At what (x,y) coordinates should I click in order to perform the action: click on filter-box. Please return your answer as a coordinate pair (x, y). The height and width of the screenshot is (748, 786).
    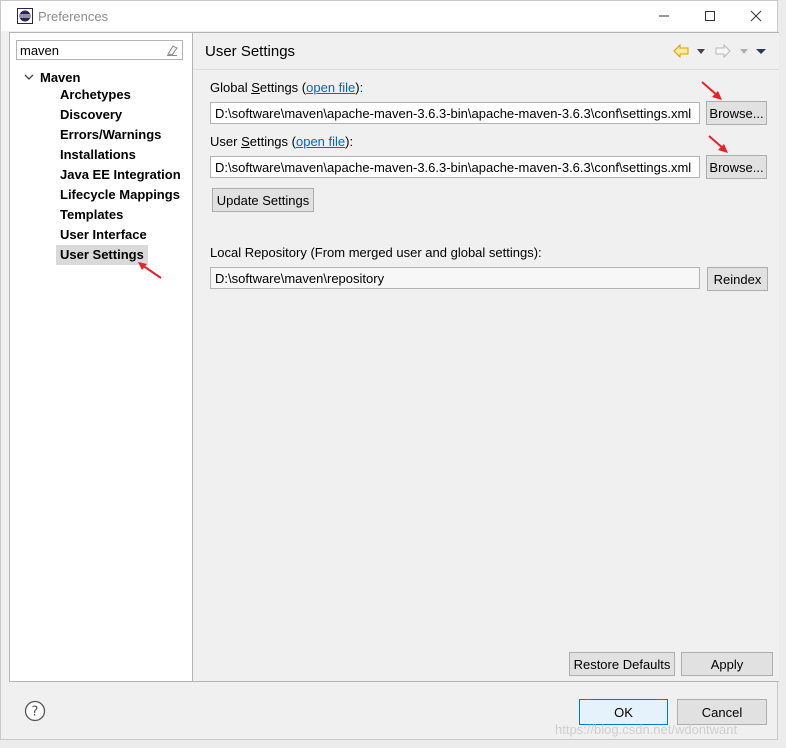
    Looking at the image, I should click on (99, 50).